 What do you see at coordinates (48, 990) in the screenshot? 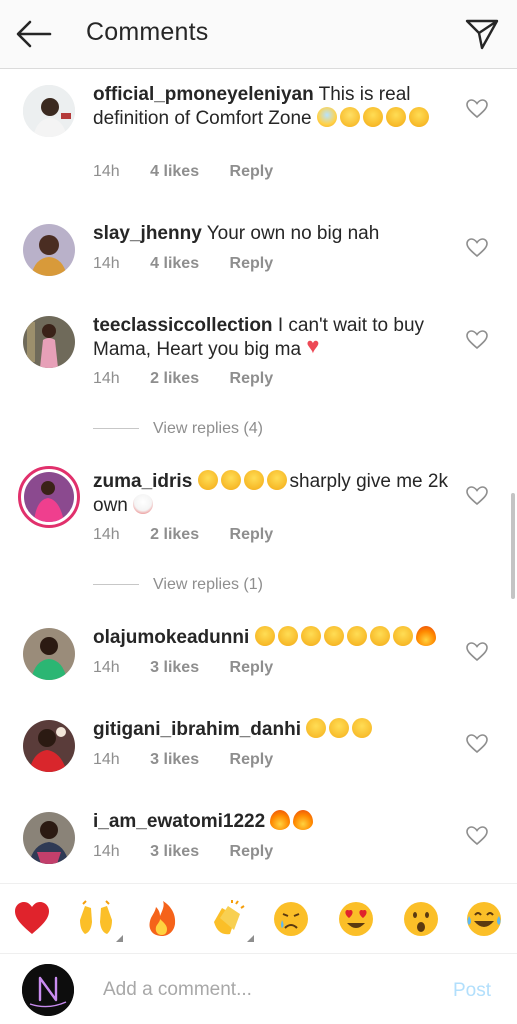
I see `current-user-avatar` at bounding box center [48, 990].